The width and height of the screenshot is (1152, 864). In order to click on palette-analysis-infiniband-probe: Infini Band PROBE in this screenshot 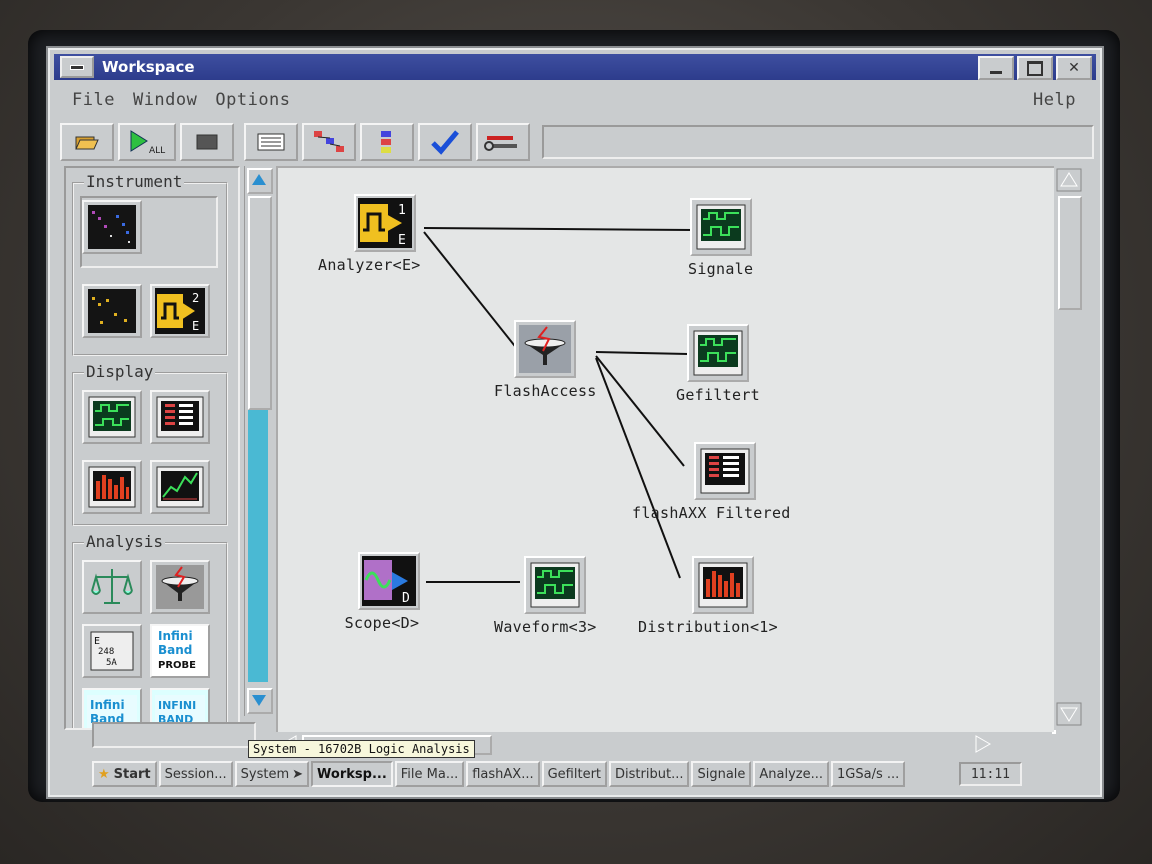, I will do `click(180, 651)`.